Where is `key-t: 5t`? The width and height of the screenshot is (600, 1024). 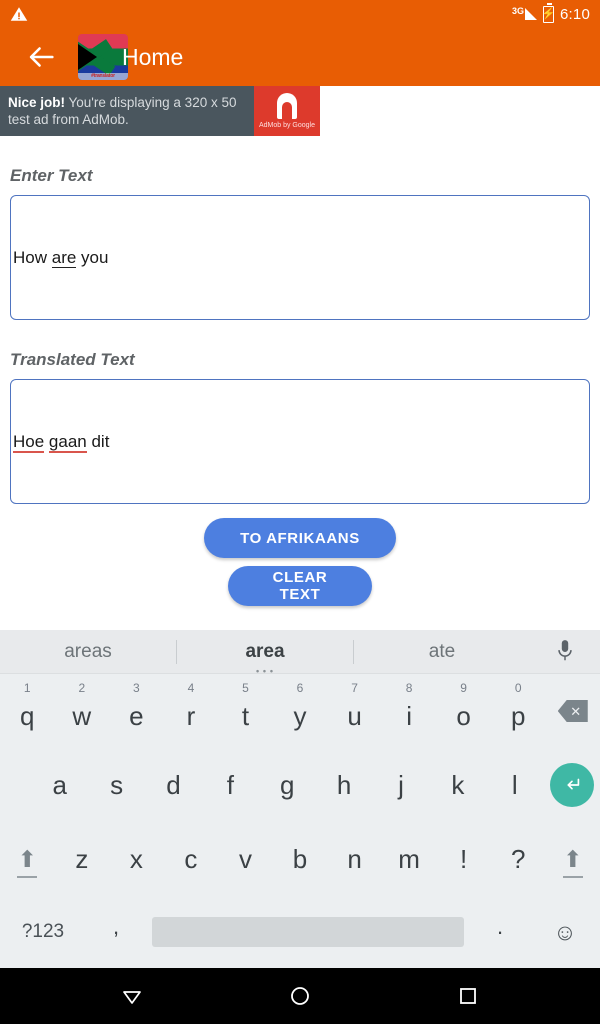
key-t: 5t is located at coordinates (245, 711).